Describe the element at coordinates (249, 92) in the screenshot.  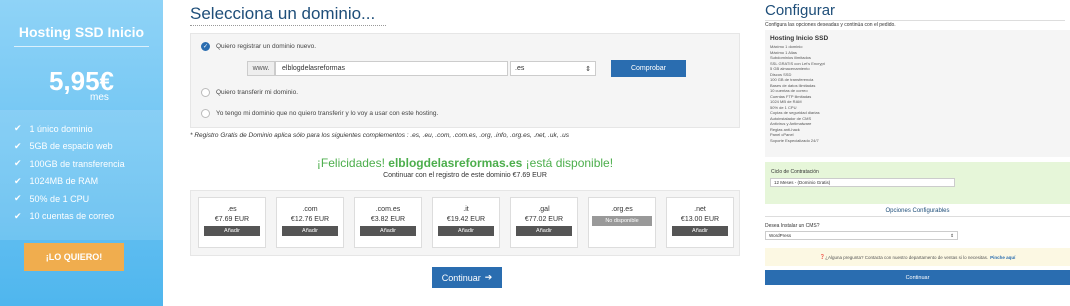
I see `option-transfer: Quiero transferir mi dominio.` at that location.